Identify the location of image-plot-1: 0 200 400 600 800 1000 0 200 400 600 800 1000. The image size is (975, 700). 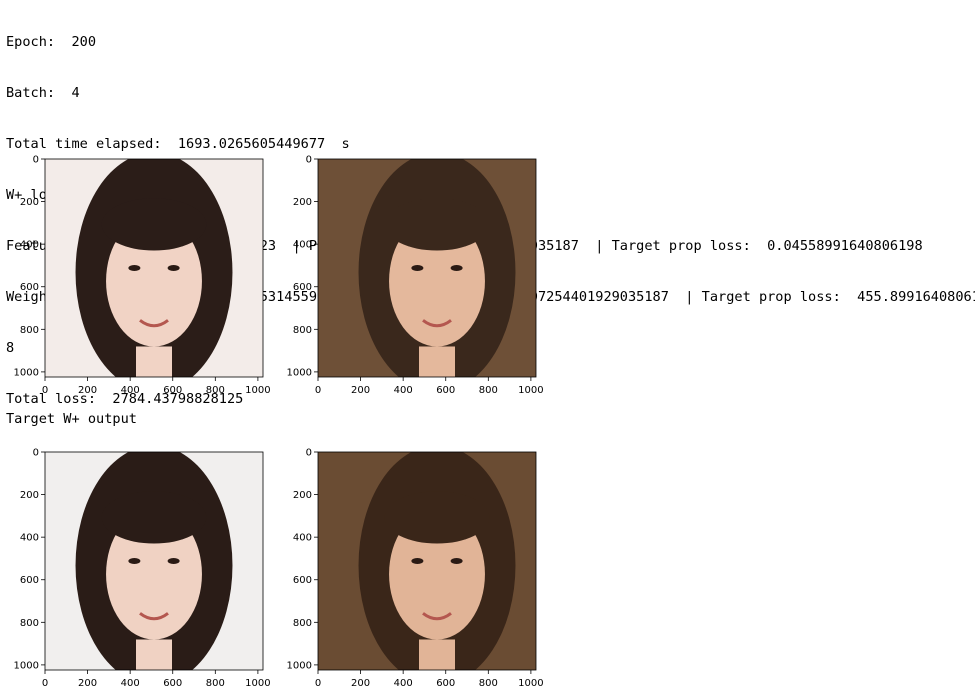
(140, 275).